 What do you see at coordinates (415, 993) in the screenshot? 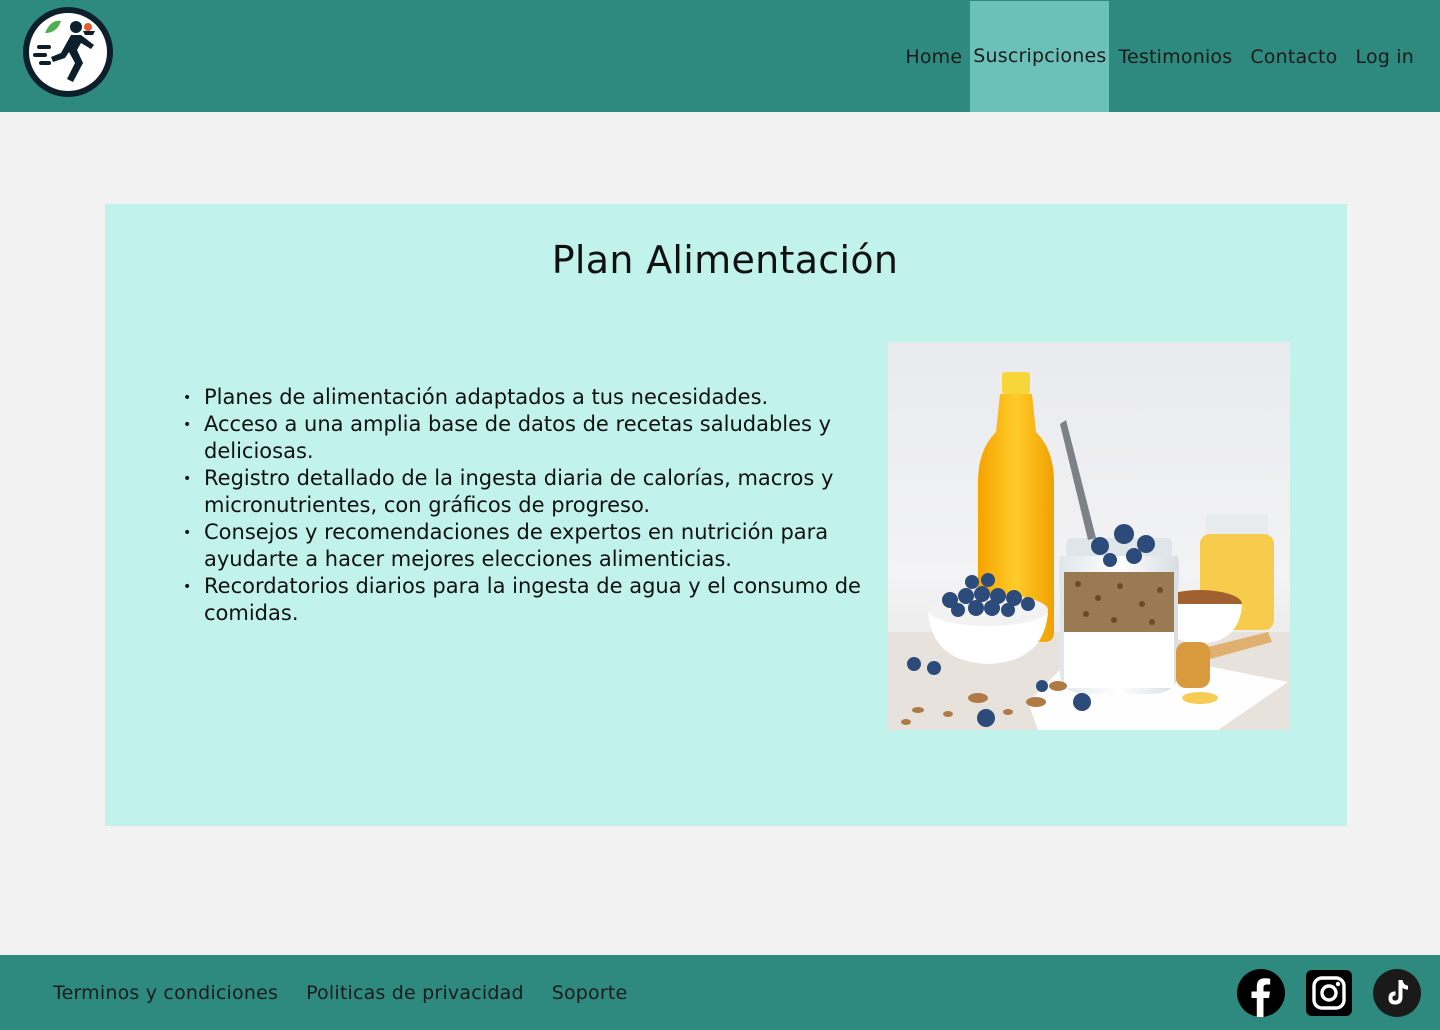
I see `footer-link-privacidad: Politicas de privacidad` at bounding box center [415, 993].